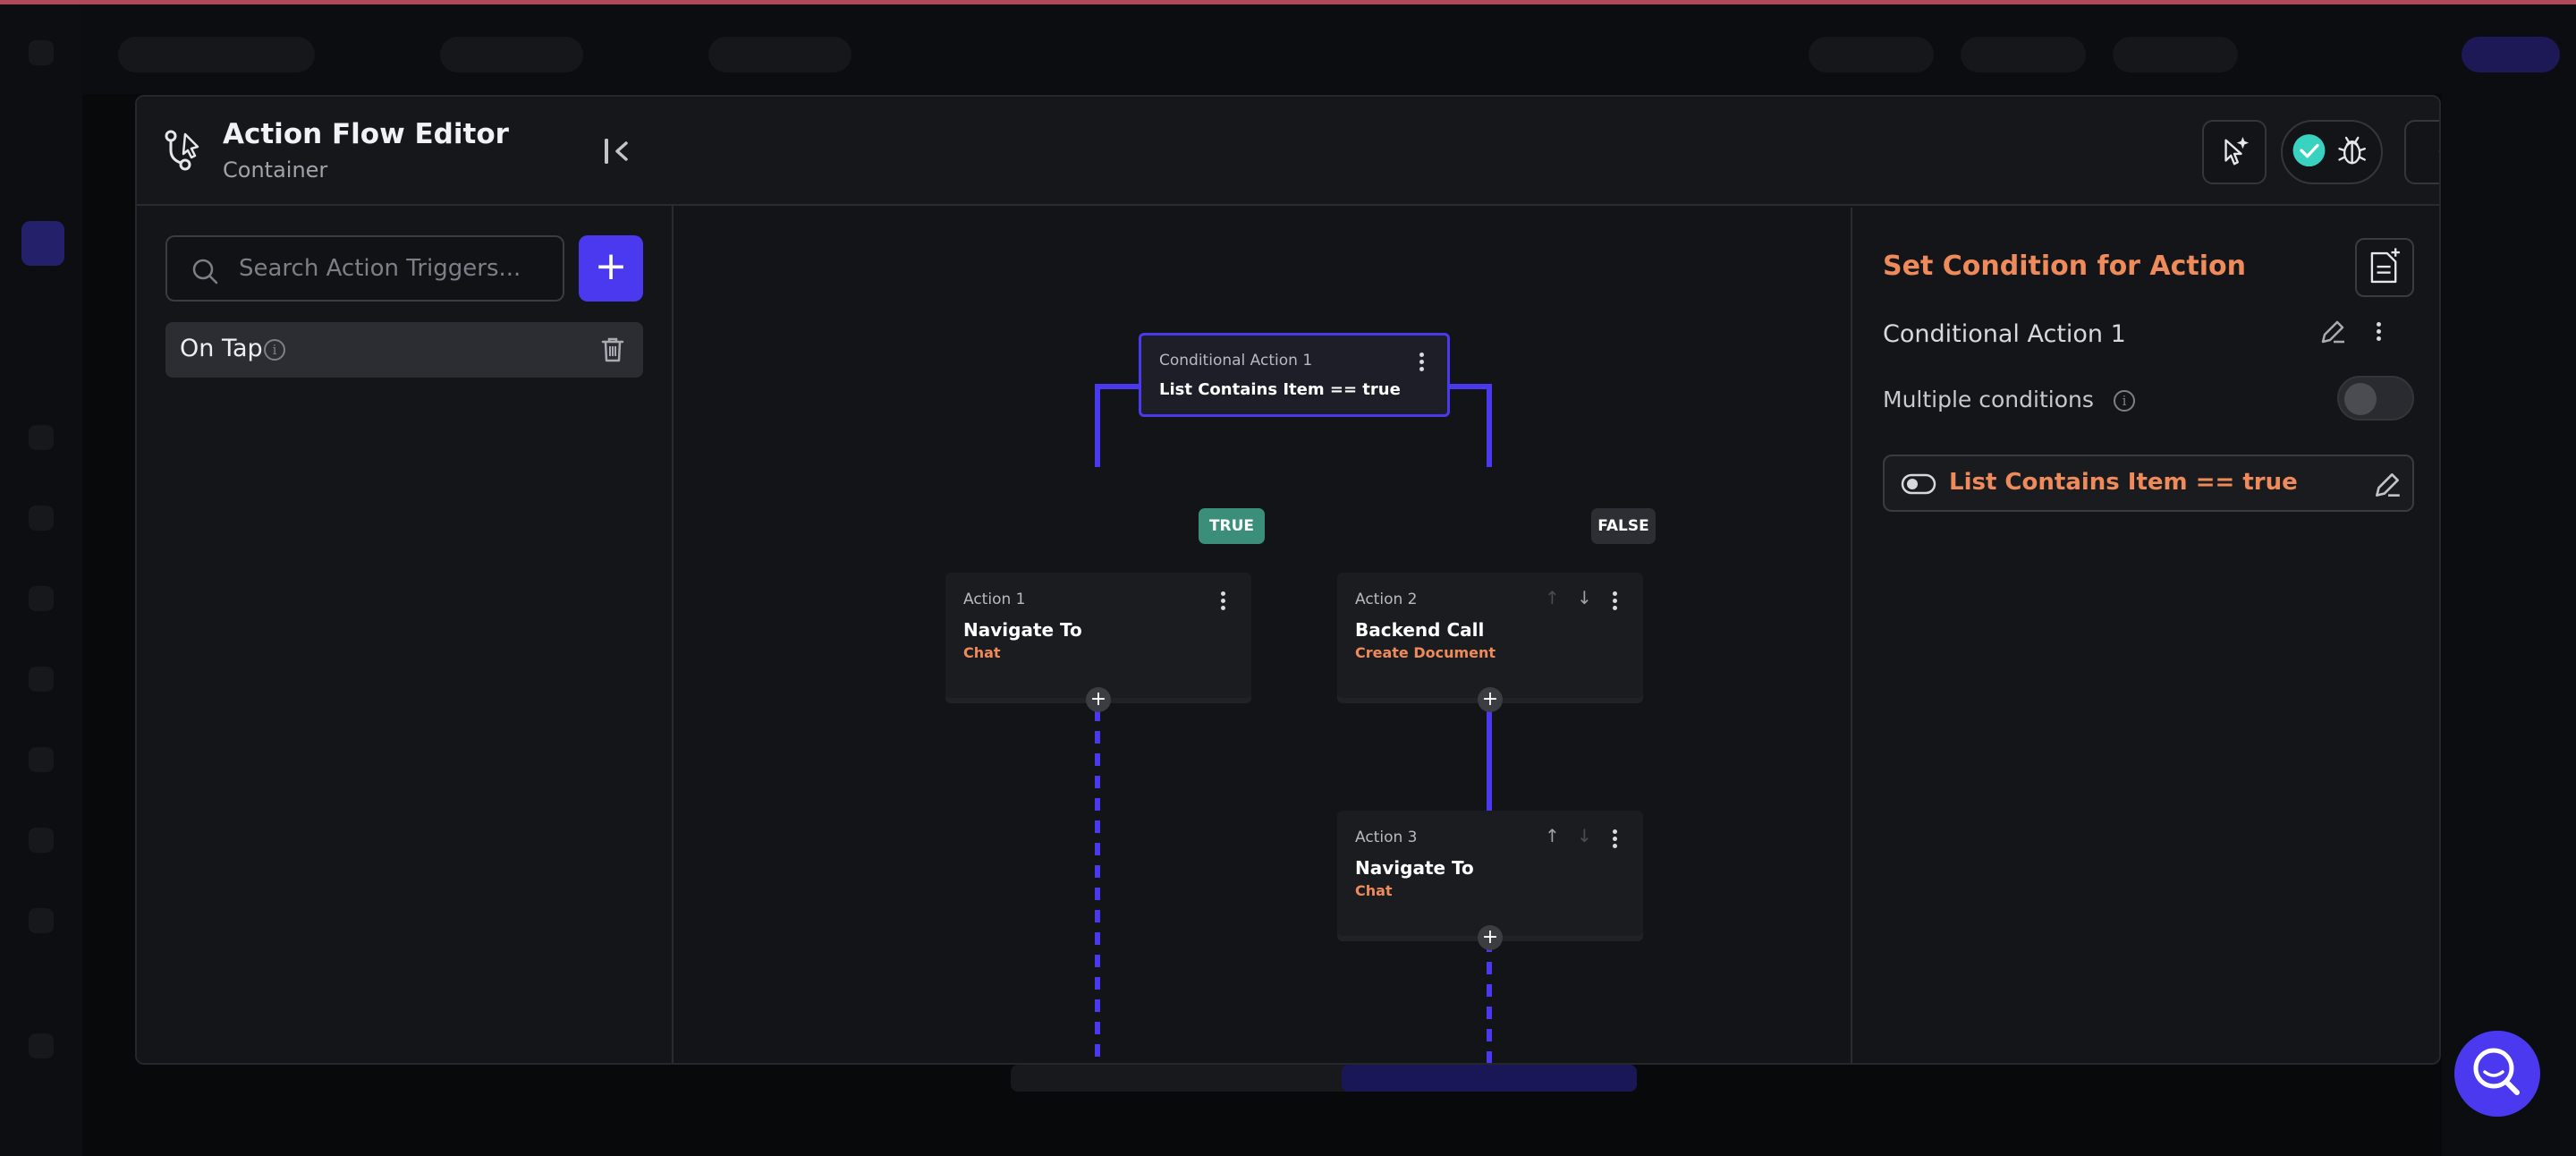  What do you see at coordinates (404, 350) in the screenshot?
I see `trigger-item-on-tap: On Tap i` at bounding box center [404, 350].